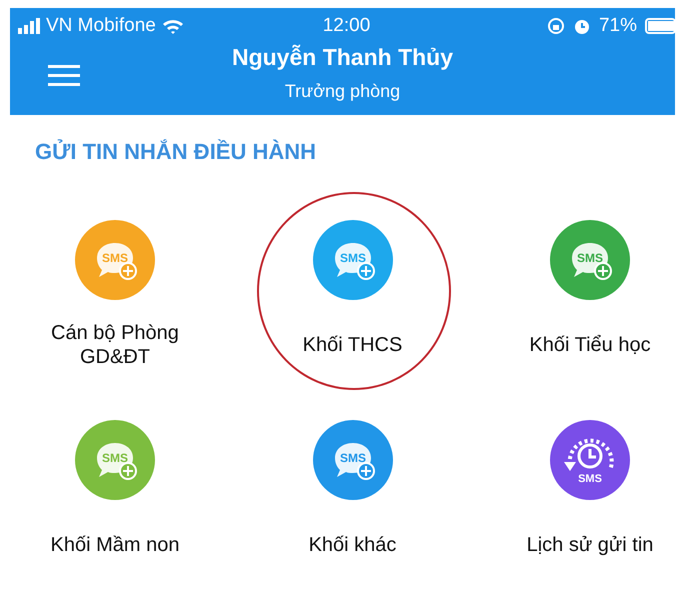  I want to click on menu-item: Lịch sử gửi tin, so click(590, 545).